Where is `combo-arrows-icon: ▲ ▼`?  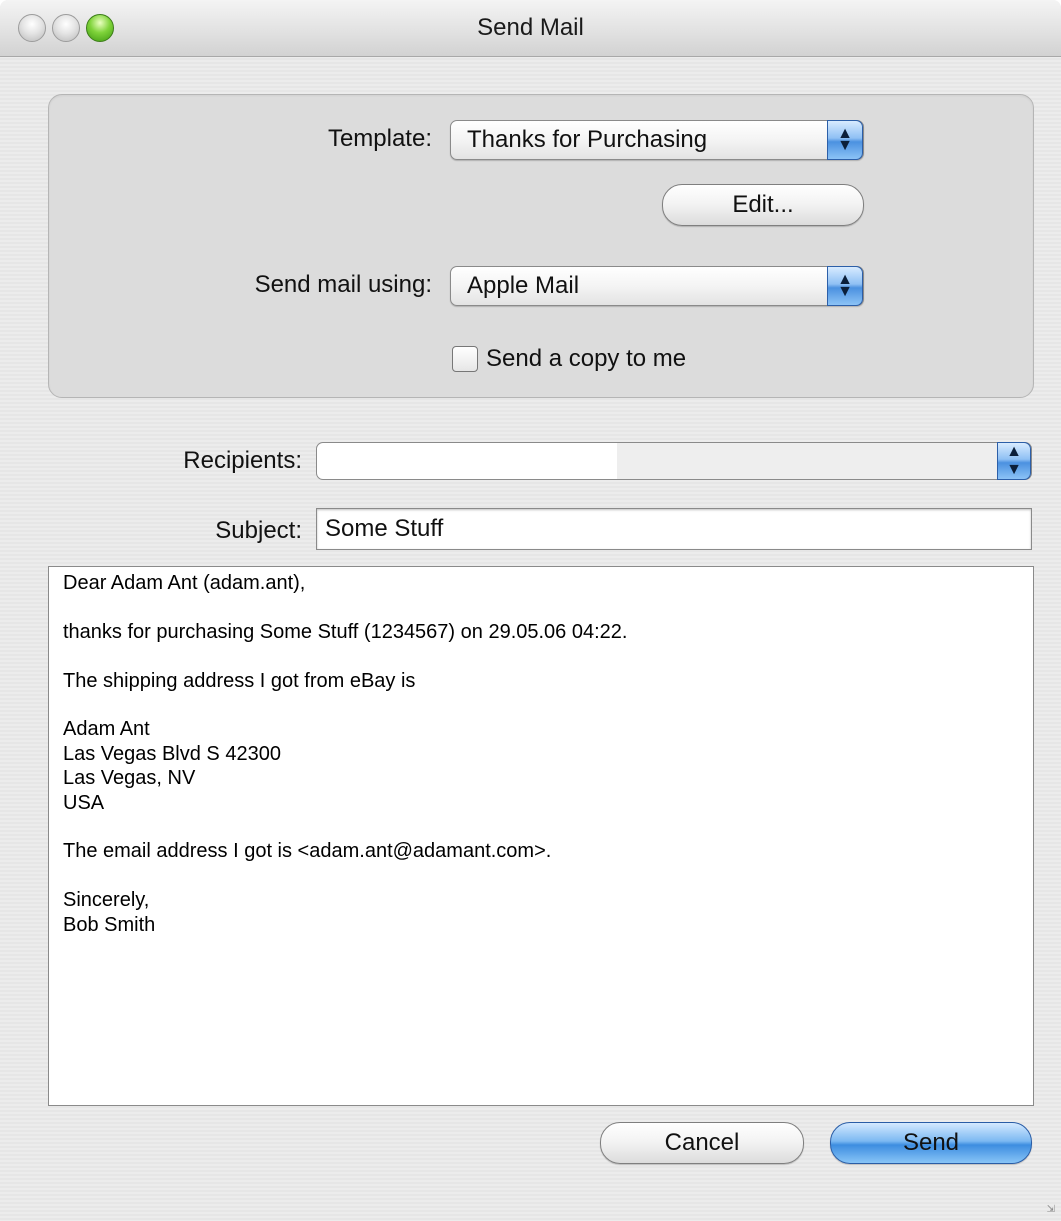
combo-arrows-icon: ▲ ▼ is located at coordinates (1014, 461).